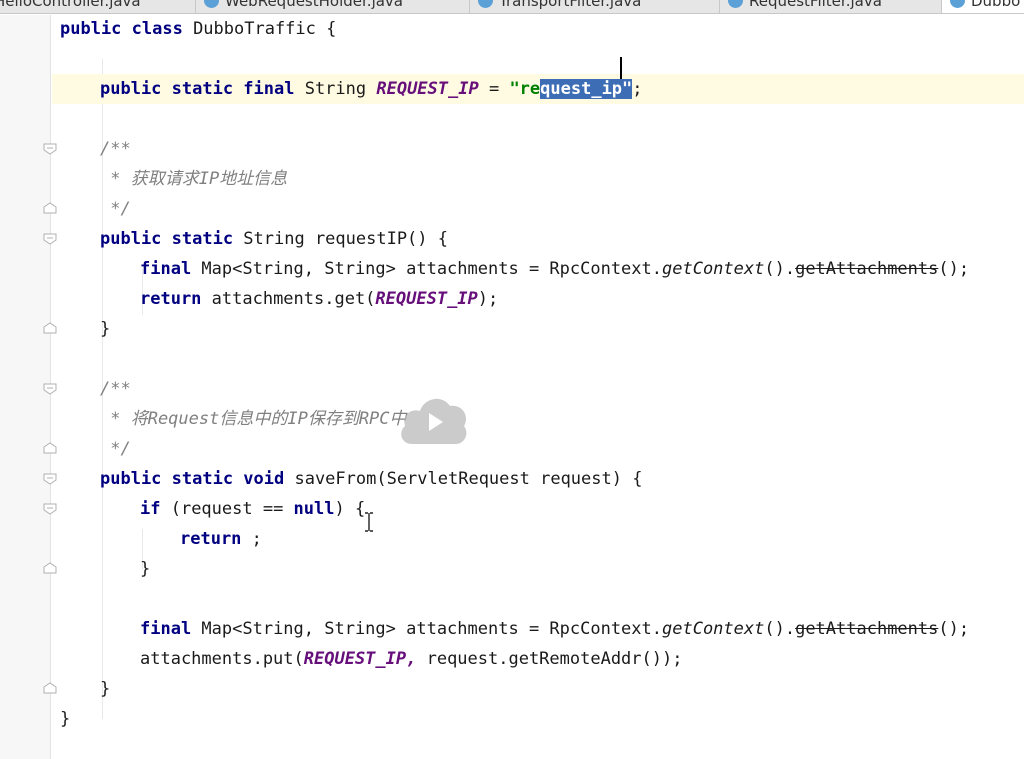  I want to click on code-line: if (request == null) {, so click(538, 509).